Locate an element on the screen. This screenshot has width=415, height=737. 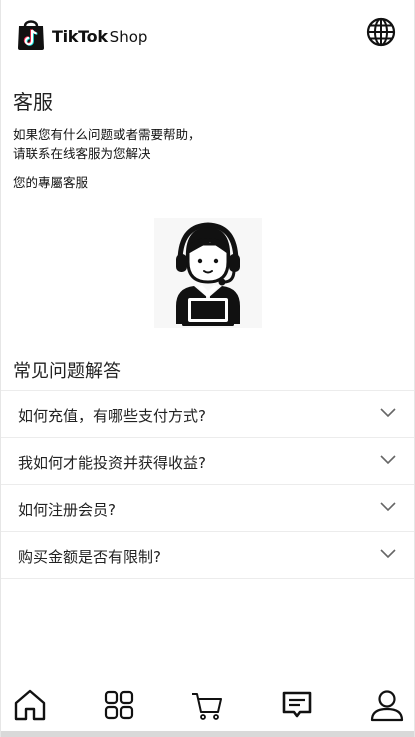
nav-messages is located at coordinates (297, 705).